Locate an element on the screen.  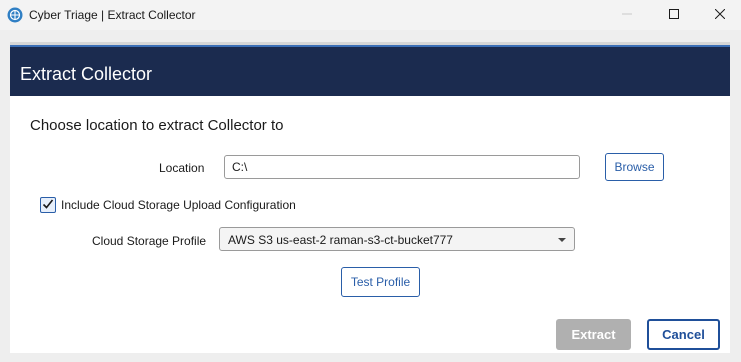
close-button is located at coordinates (719, 15).